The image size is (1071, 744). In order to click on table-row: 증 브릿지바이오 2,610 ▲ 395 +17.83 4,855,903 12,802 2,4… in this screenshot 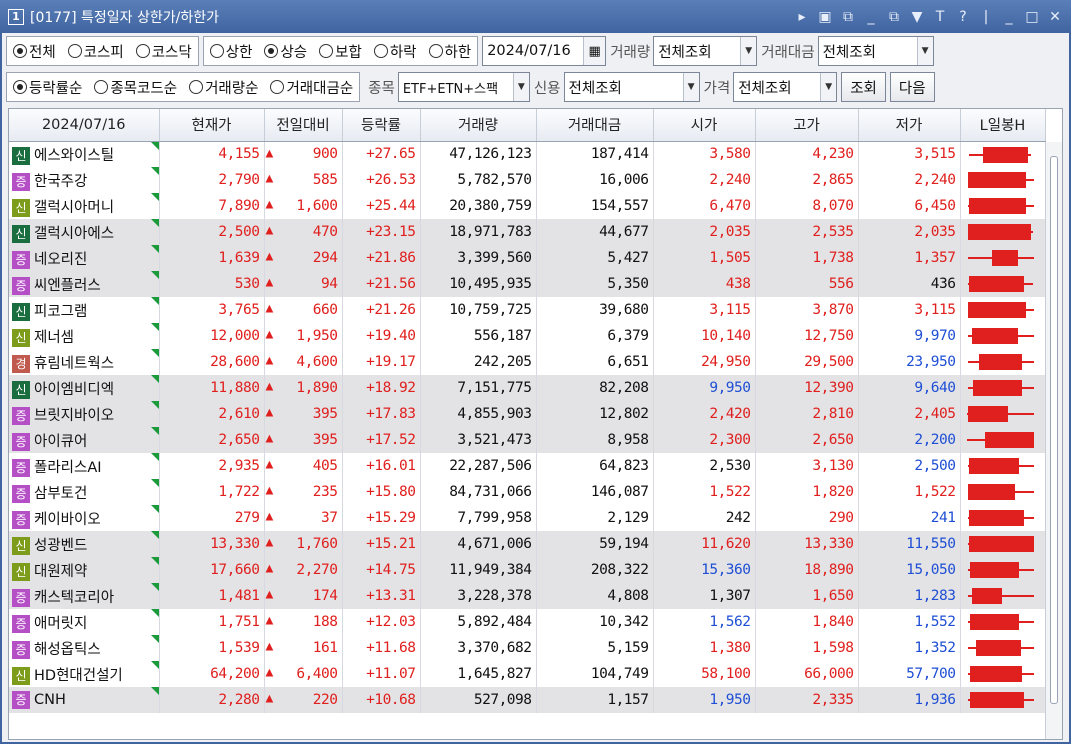, I will do `click(527, 414)`.